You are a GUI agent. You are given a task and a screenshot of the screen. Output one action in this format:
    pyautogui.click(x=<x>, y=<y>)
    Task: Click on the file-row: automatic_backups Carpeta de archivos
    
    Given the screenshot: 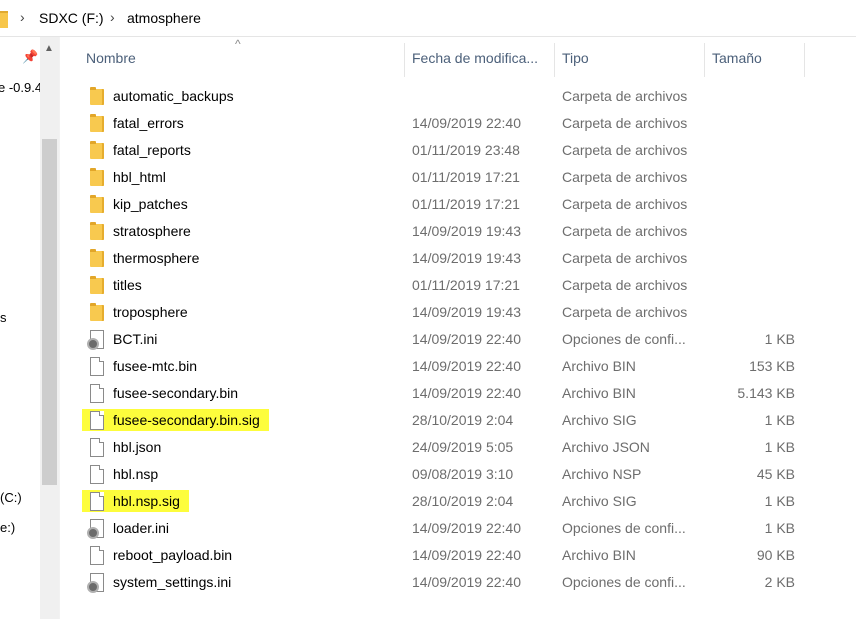 What is the action you would take?
    pyautogui.click(x=458, y=96)
    